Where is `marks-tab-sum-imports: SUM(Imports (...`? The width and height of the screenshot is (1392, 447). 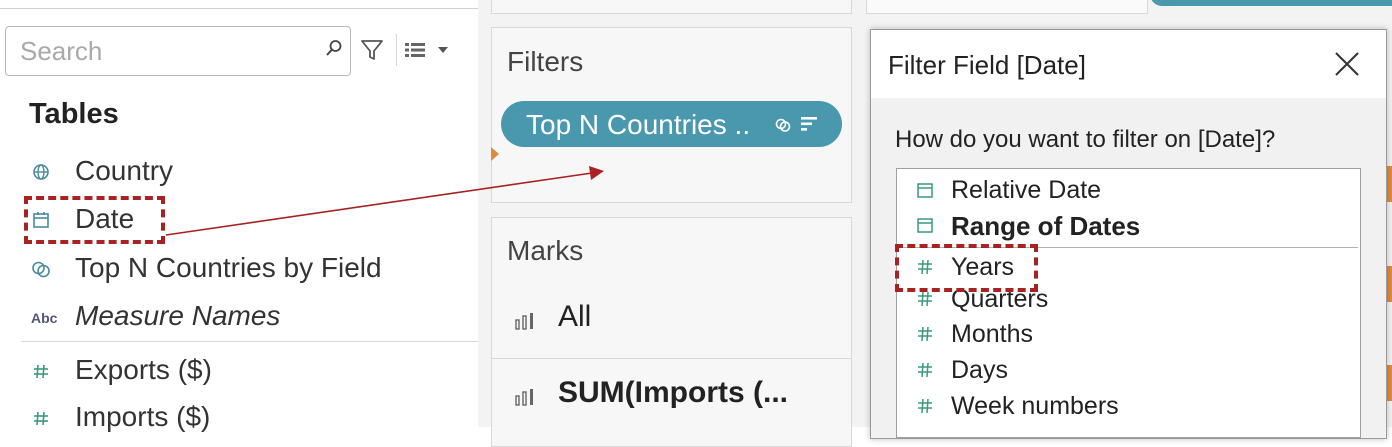 marks-tab-sum-imports: SUM(Imports (... is located at coordinates (679, 396).